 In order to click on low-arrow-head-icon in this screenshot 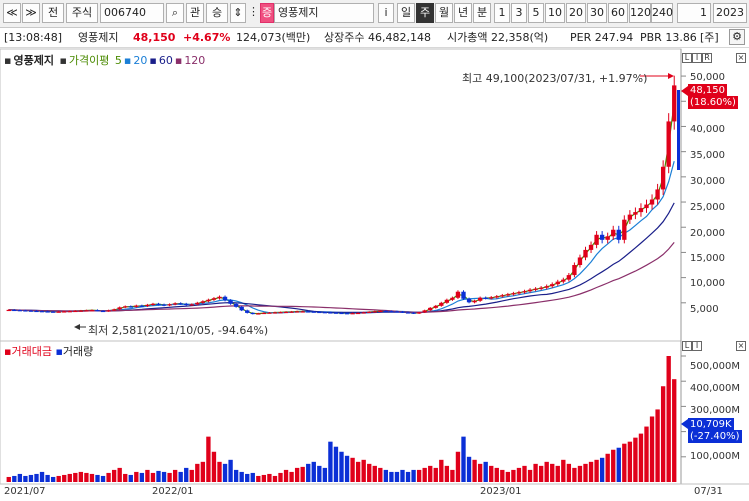, I will do `click(77, 327)`.